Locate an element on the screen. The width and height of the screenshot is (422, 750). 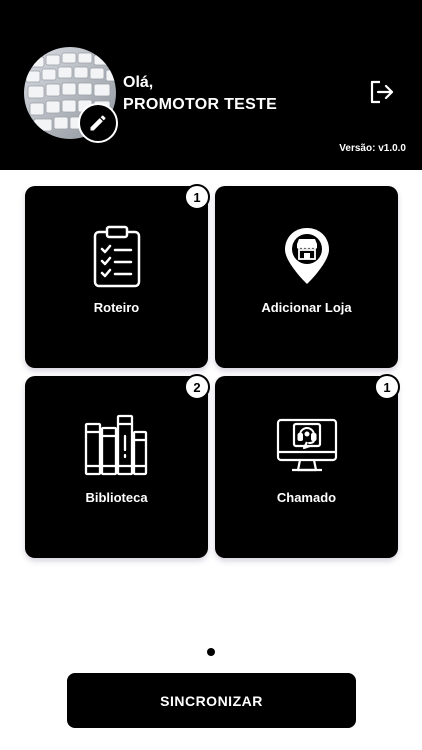
menu-card-chamado: Chamado is located at coordinates (306, 467).